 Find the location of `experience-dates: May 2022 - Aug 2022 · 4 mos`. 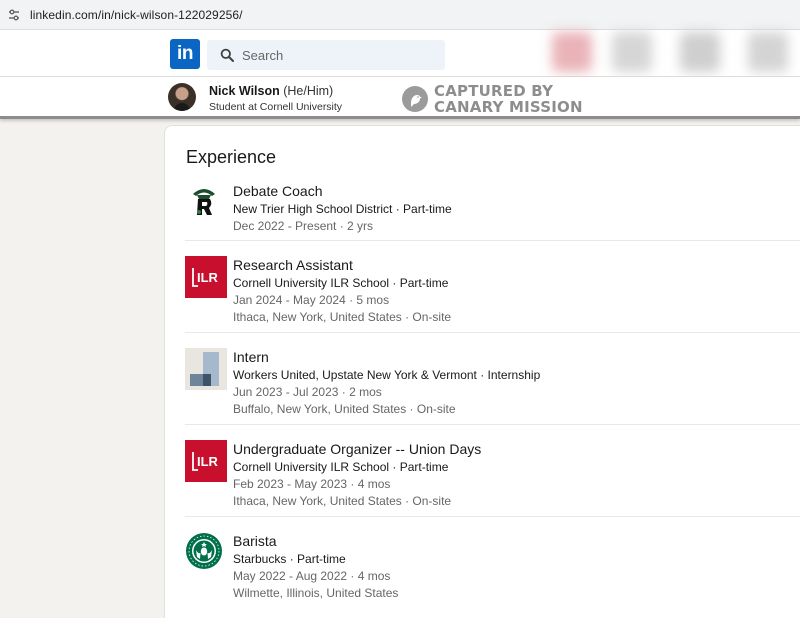

experience-dates: May 2022 - Aug 2022 · 4 mos is located at coordinates (312, 576).